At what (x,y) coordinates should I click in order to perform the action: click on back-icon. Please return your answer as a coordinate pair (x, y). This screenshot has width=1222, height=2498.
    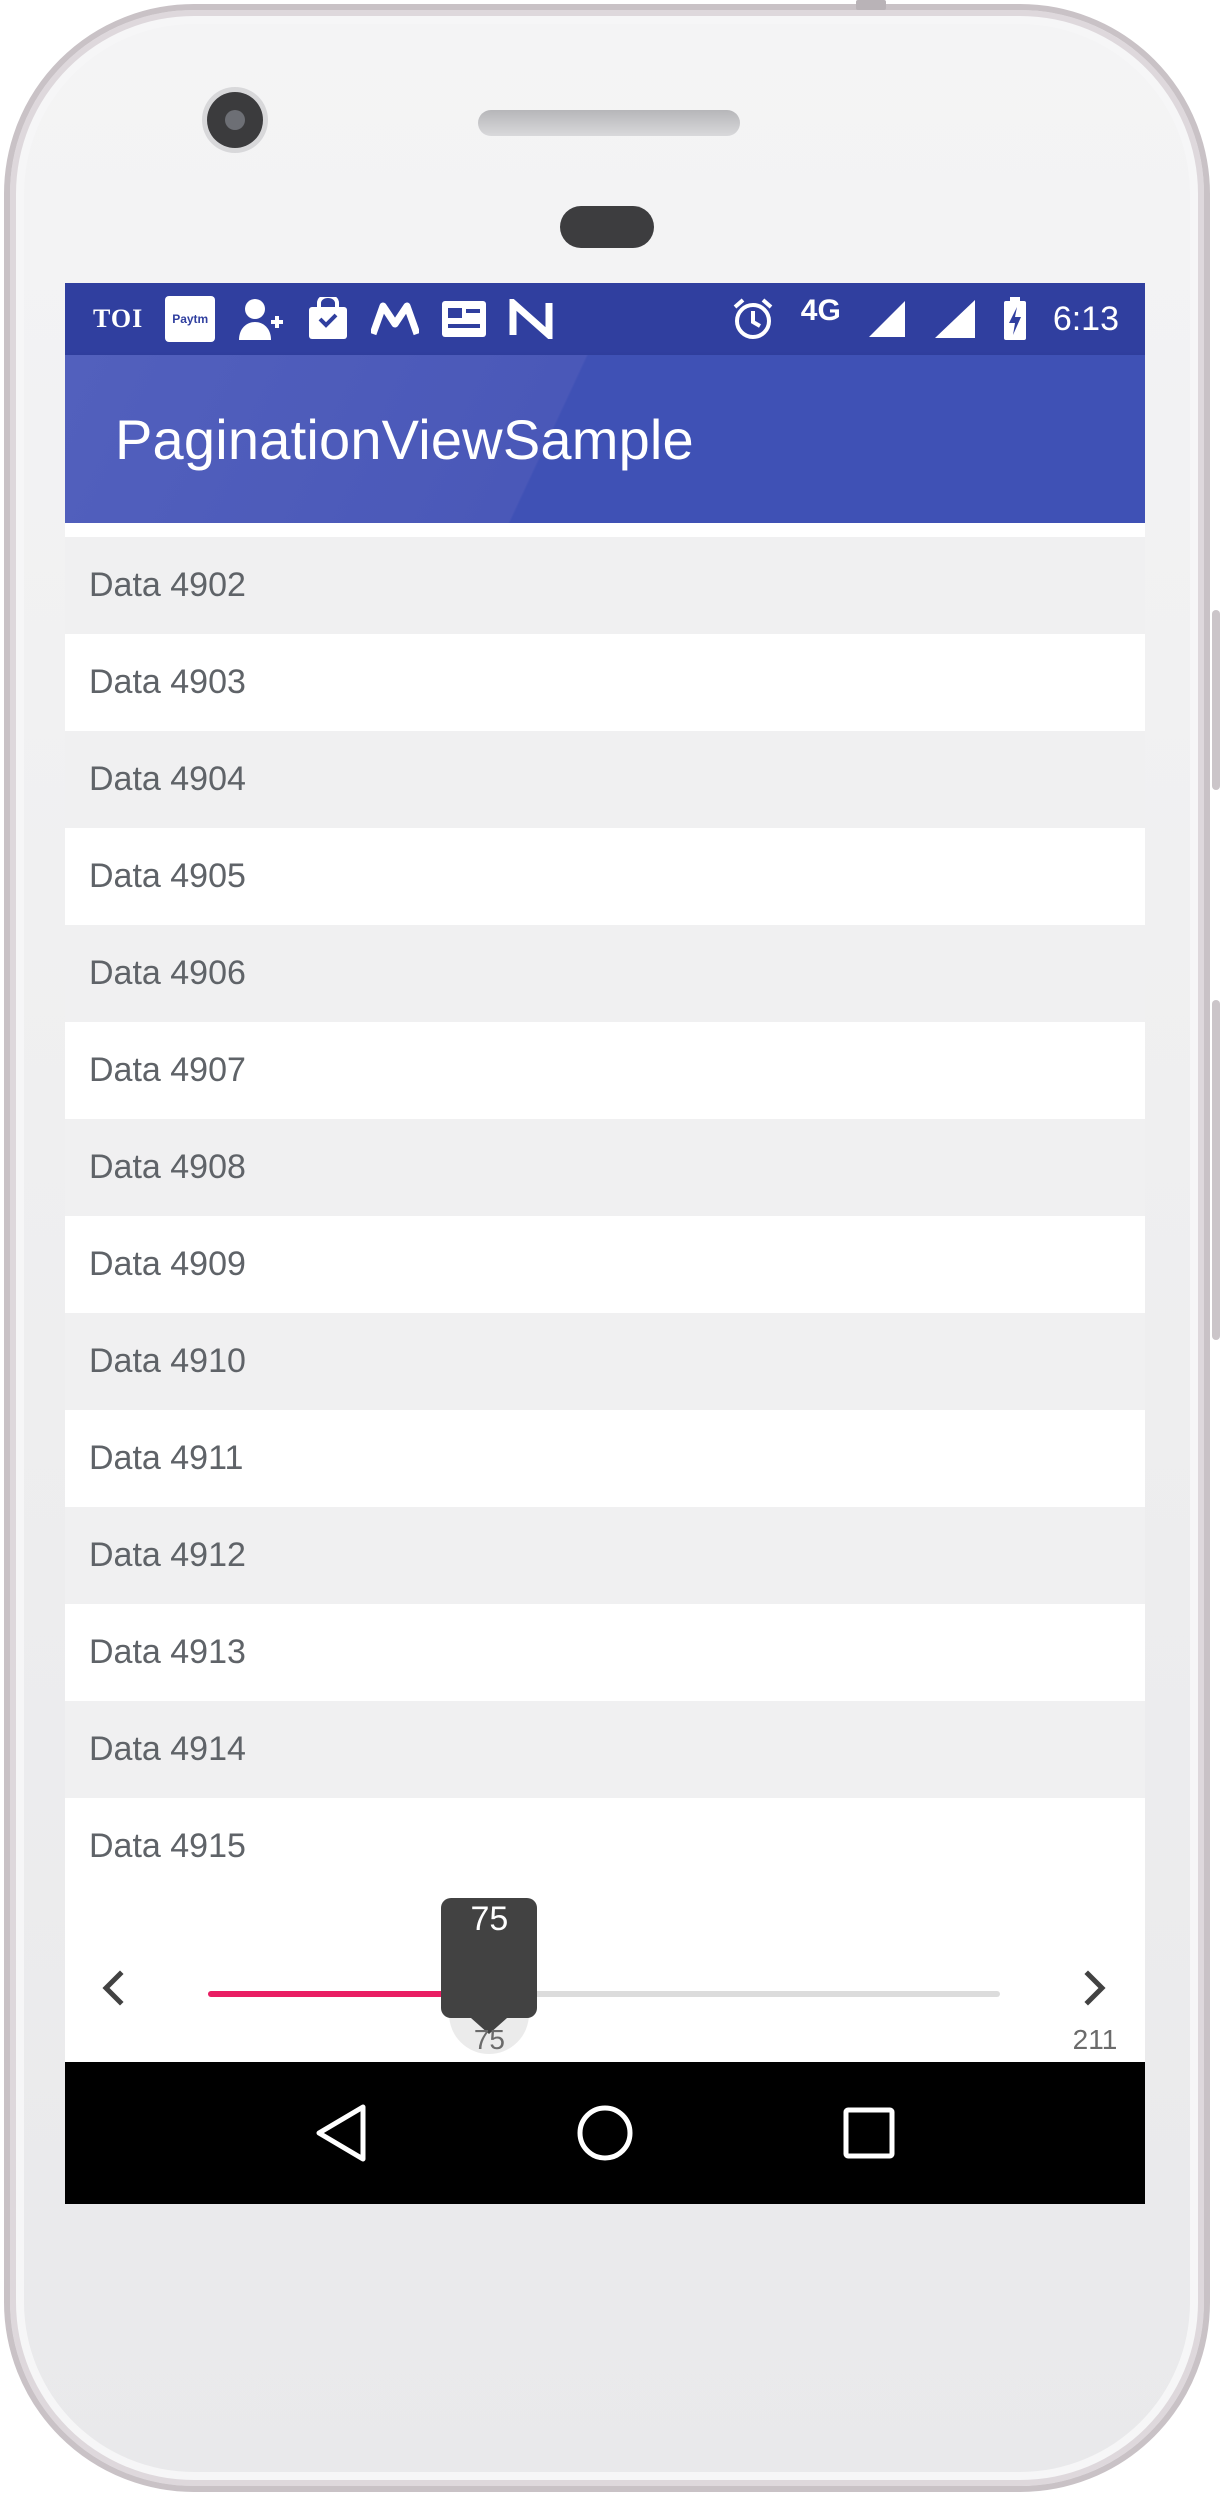
    Looking at the image, I should click on (341, 2133).